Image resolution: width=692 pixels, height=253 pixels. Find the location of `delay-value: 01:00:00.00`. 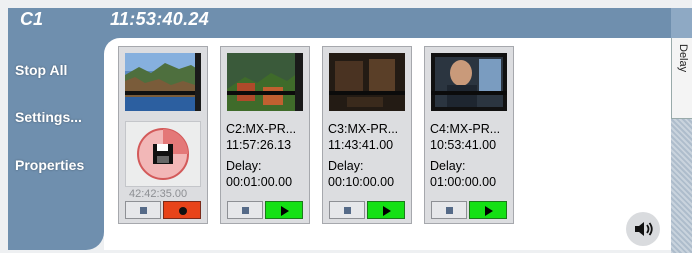

delay-value: 01:00:00.00 is located at coordinates (463, 182).